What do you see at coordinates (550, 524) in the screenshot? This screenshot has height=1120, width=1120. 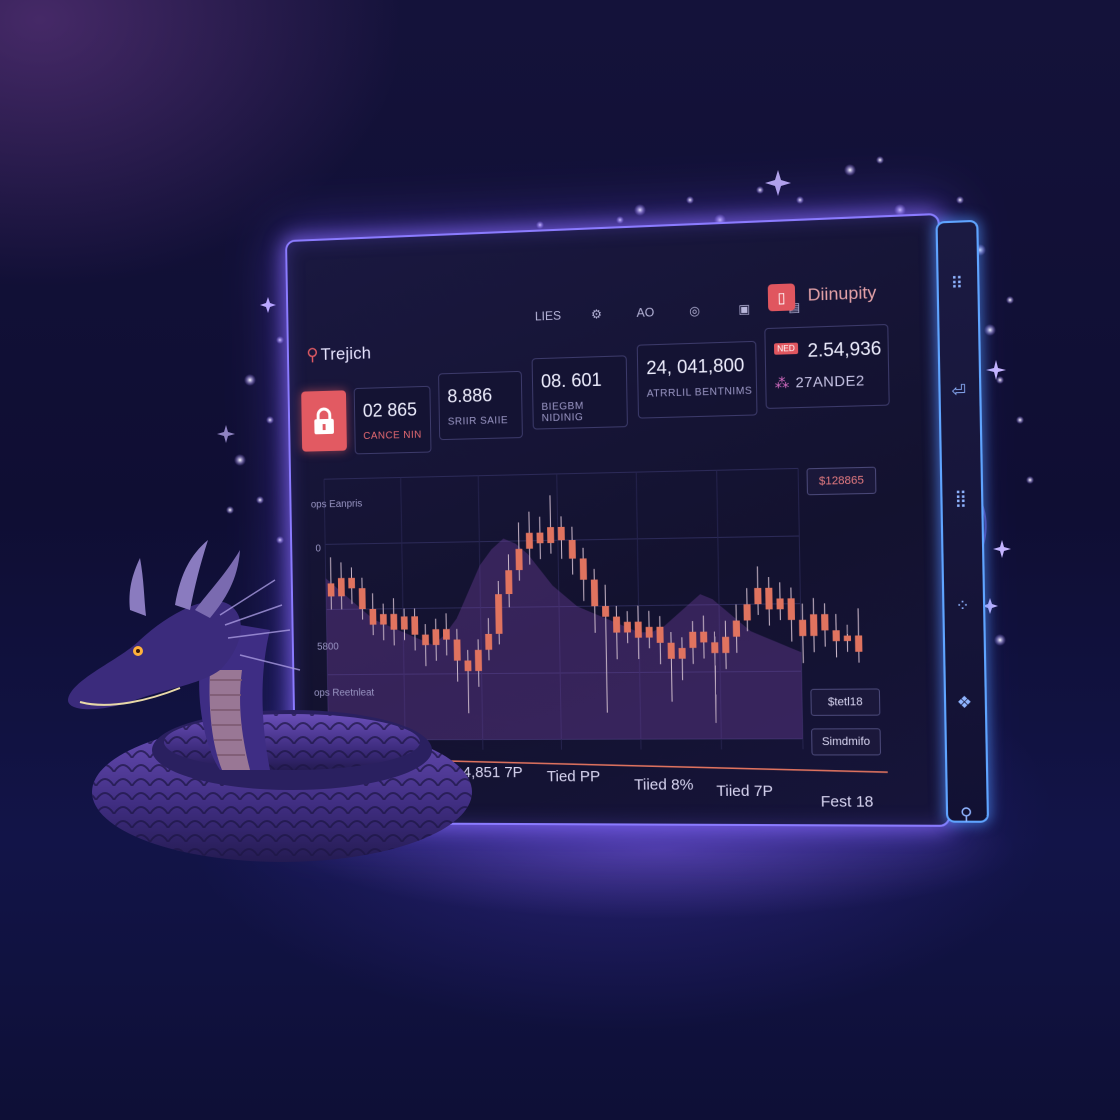 I see `candle-wick` at bounding box center [550, 524].